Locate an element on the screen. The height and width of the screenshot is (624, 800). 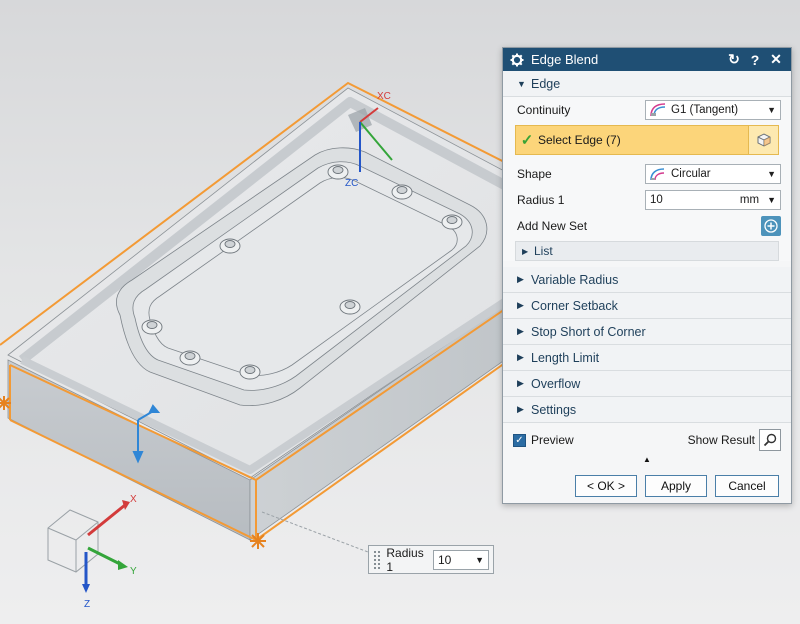
shape-label: Shape is located at coordinates (534, 174).